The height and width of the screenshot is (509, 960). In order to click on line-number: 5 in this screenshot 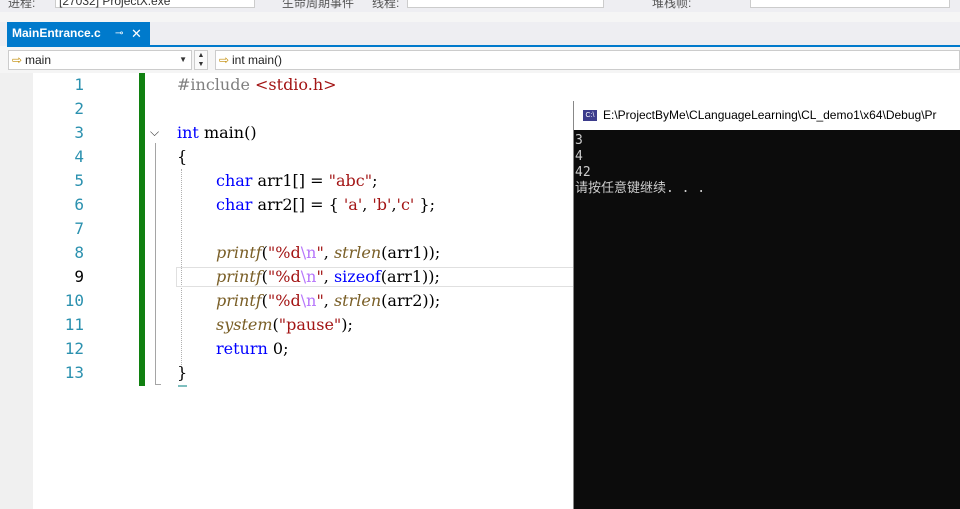, I will do `click(79, 180)`.